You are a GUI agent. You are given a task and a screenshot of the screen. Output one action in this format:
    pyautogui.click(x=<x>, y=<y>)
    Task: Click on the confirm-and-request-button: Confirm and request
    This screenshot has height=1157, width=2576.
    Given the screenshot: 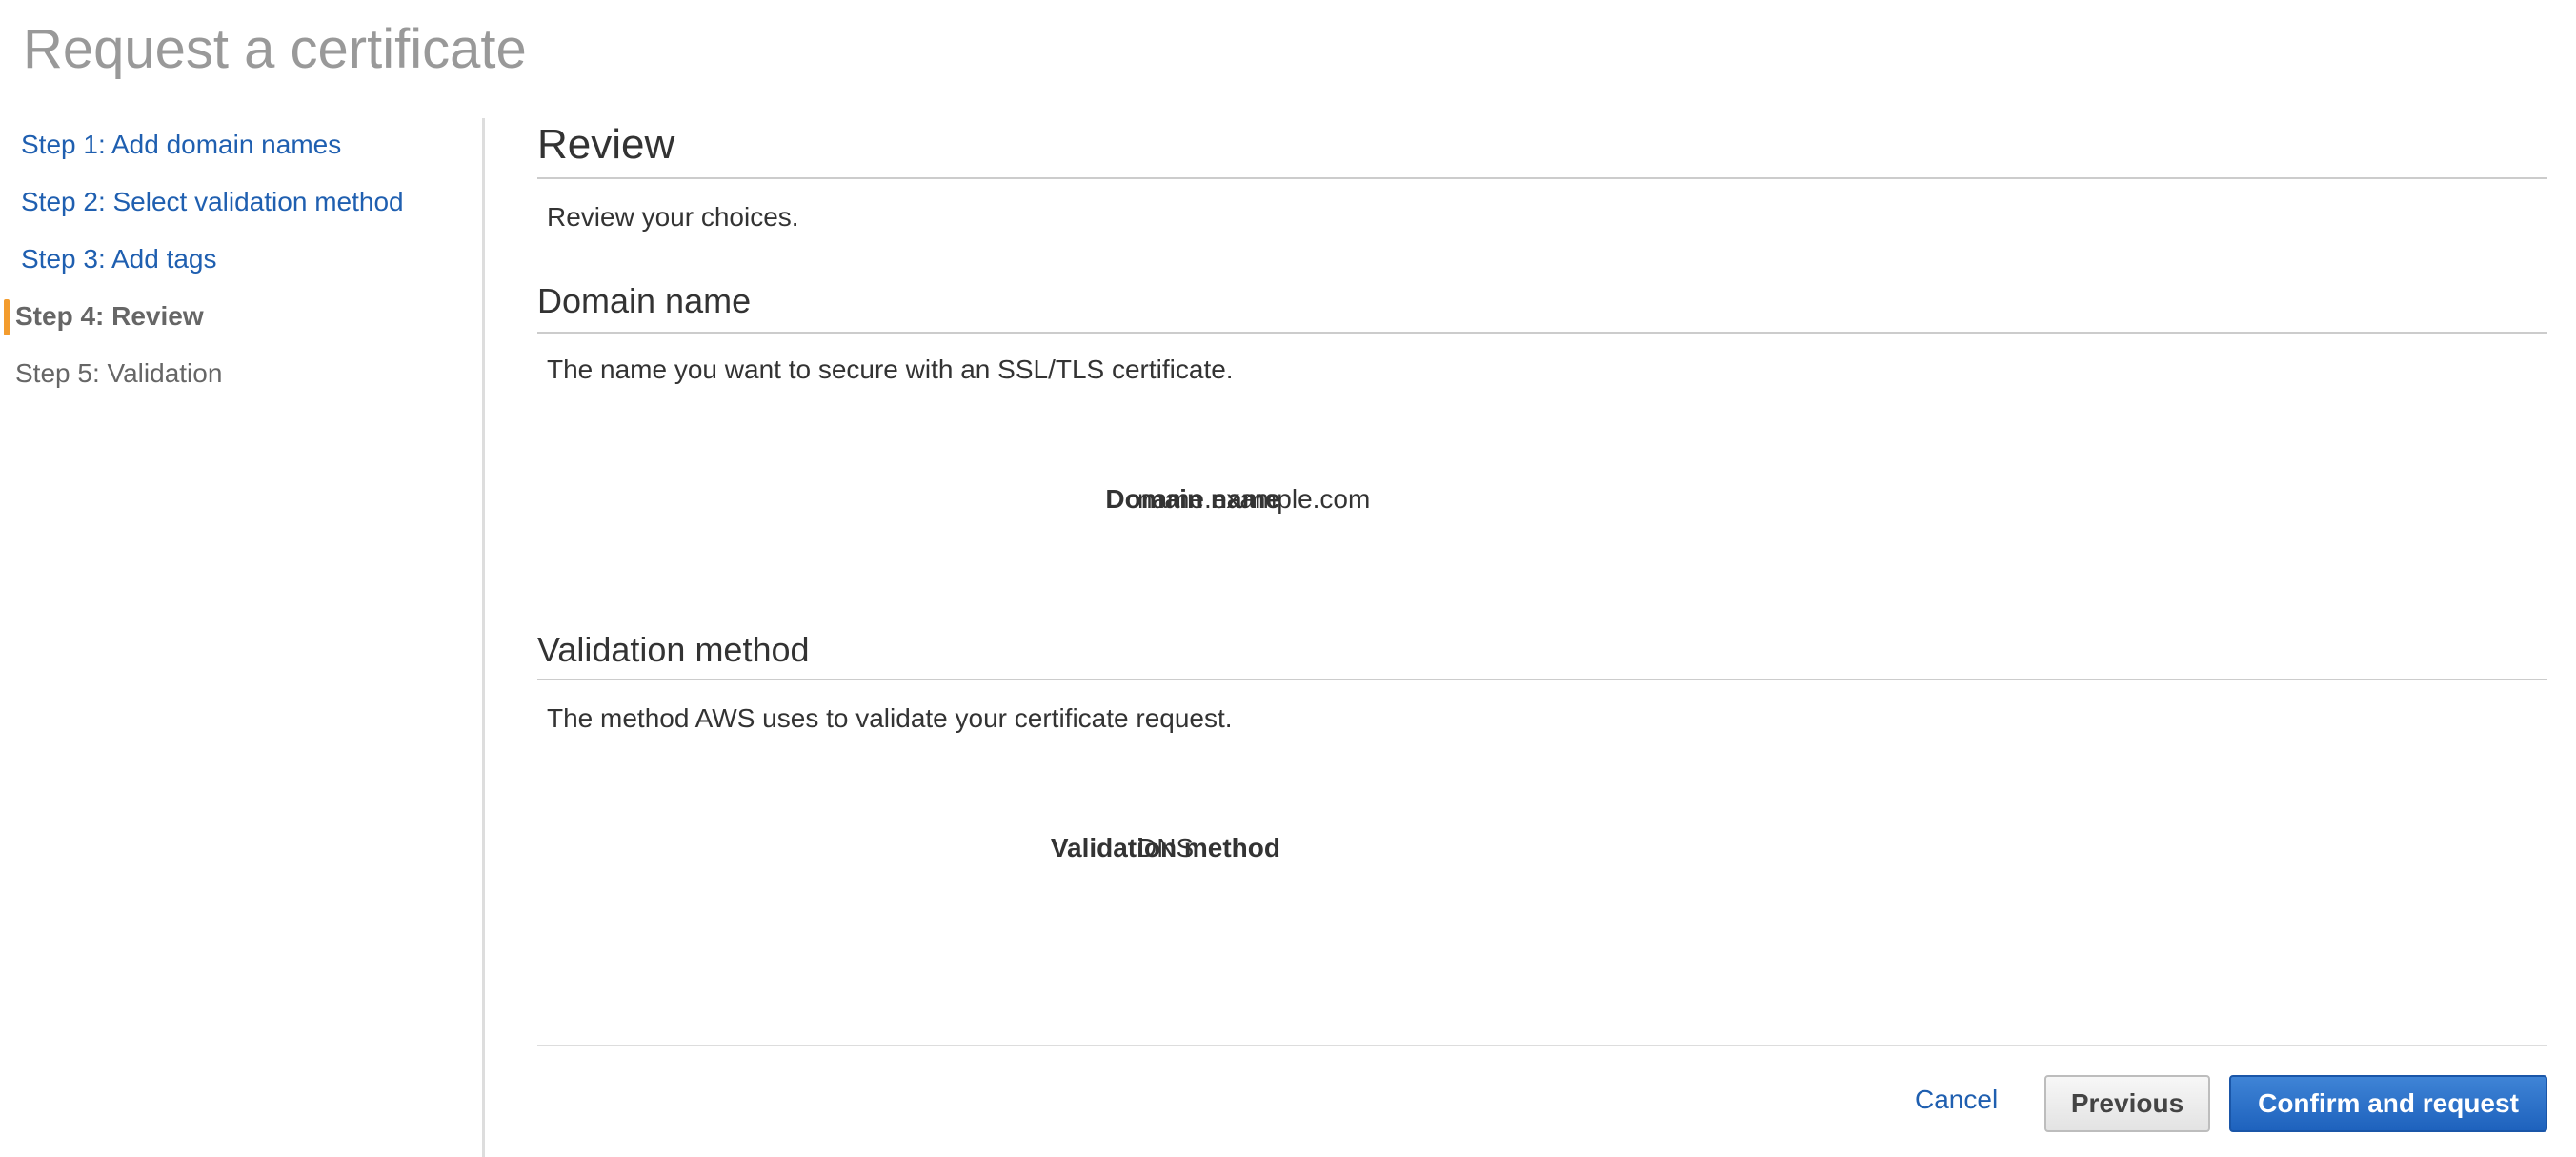 What is the action you would take?
    pyautogui.click(x=2388, y=1104)
    